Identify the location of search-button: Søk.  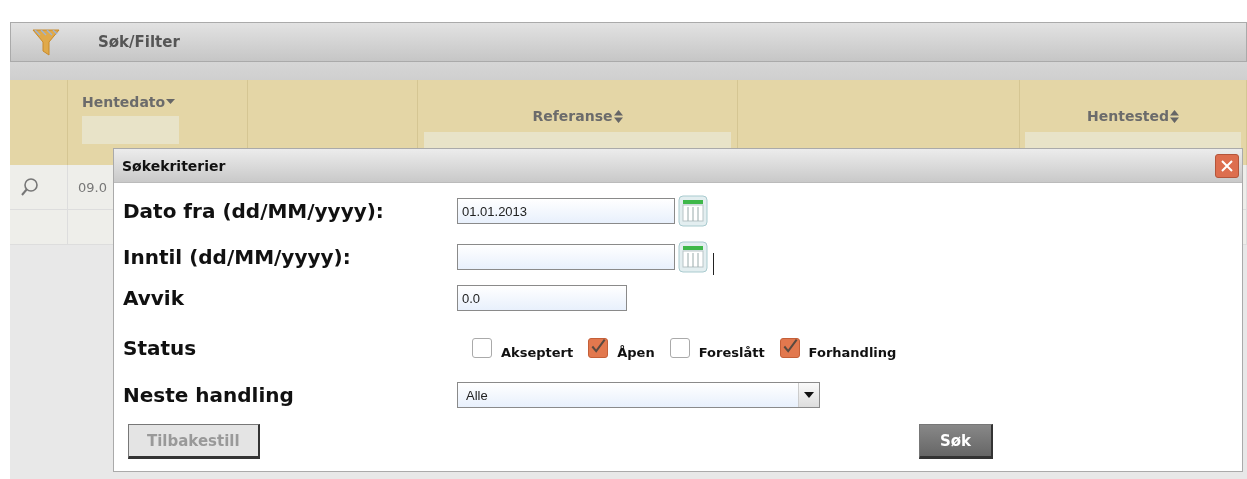
(955, 441).